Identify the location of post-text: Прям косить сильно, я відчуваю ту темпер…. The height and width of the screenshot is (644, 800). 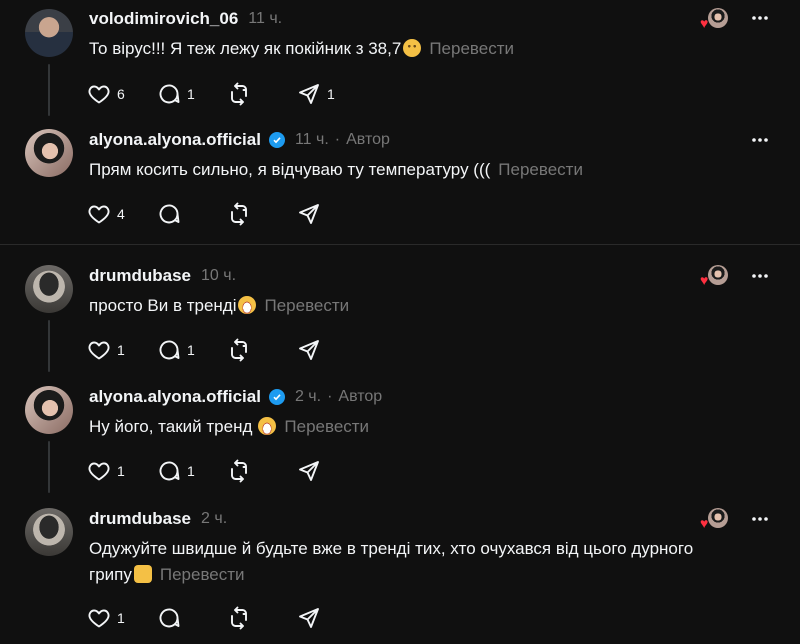
(429, 170).